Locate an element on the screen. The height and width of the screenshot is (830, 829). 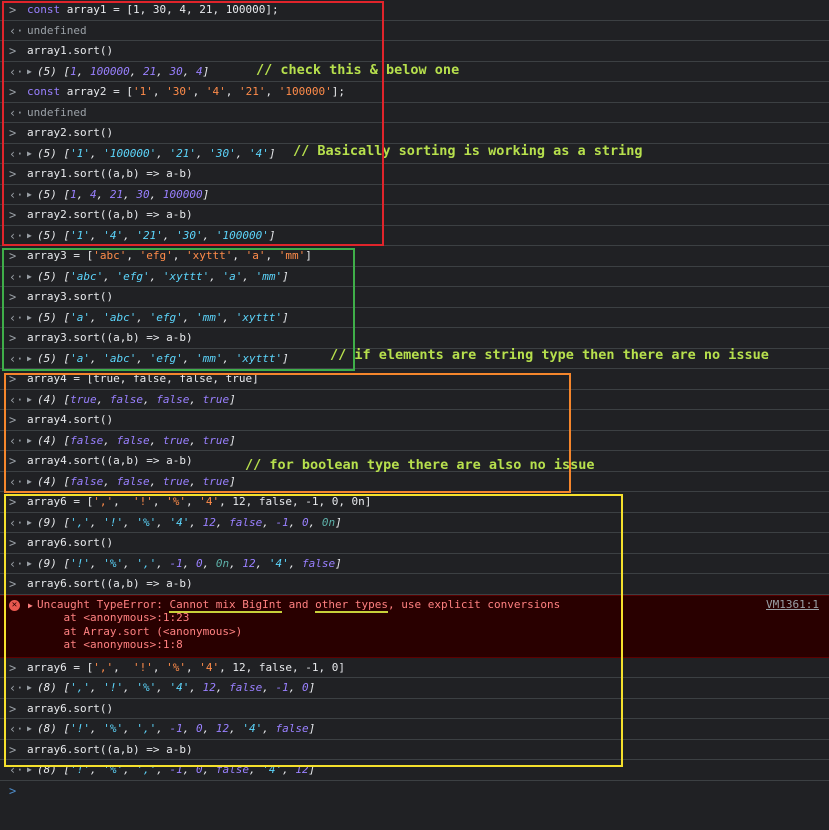
array-preview: (5) [1, 4, 21, 30, 100000] is located at coordinates (123, 194).